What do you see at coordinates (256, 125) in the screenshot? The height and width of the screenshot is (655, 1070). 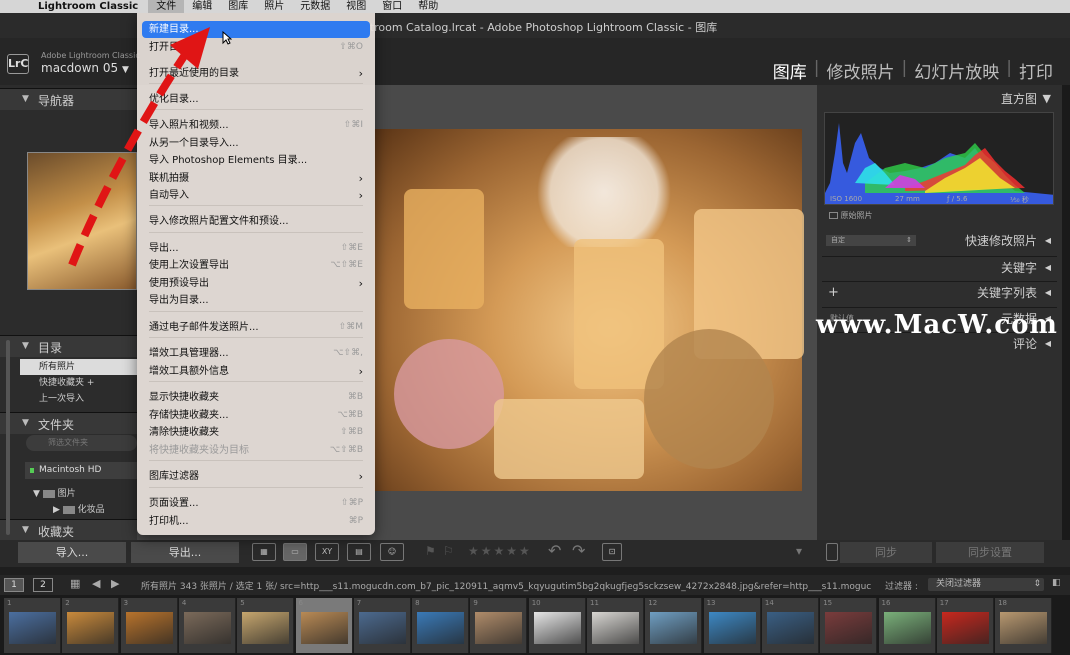 I see `file-menu-item: 导入照片和视频... ⇧⌘I` at bounding box center [256, 125].